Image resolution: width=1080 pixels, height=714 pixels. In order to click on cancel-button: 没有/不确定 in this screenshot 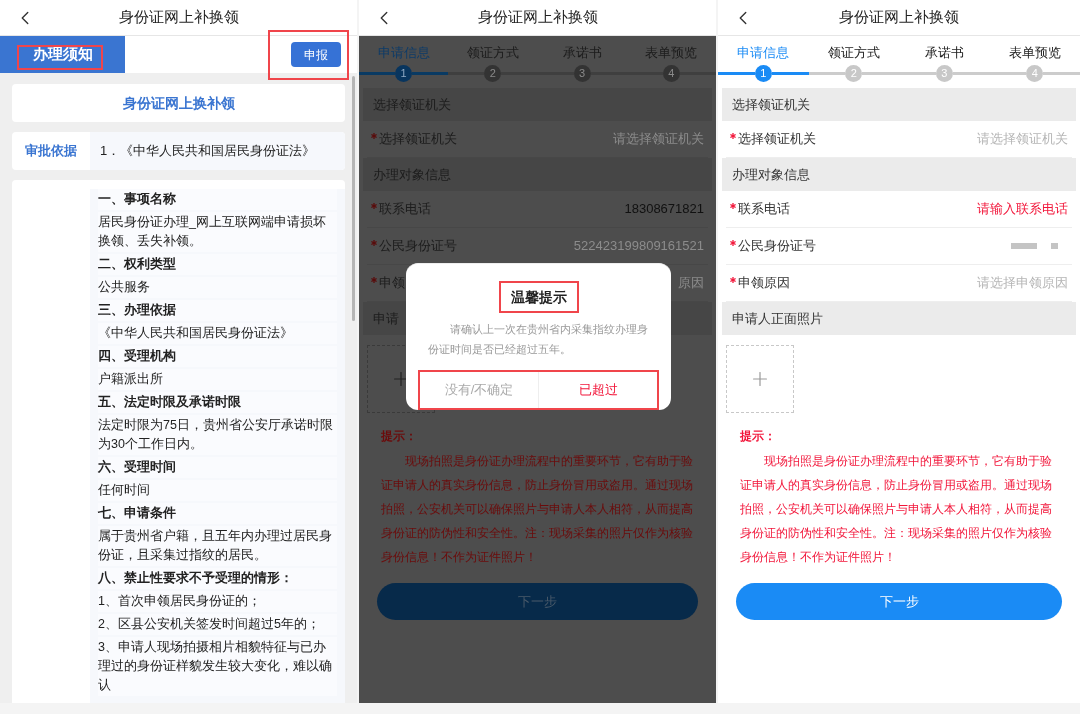, I will do `click(479, 390)`.